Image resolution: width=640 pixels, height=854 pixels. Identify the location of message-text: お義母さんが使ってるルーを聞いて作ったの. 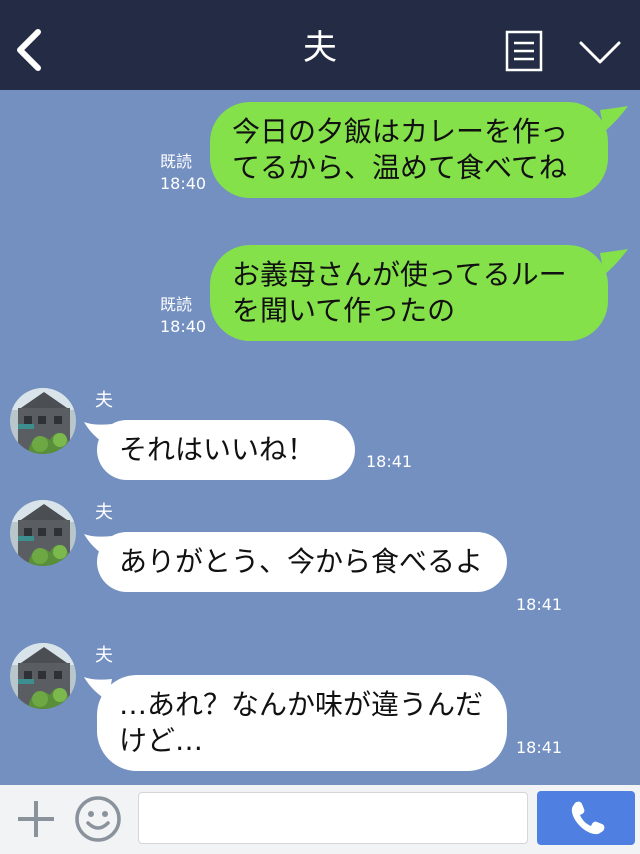
(399, 292).